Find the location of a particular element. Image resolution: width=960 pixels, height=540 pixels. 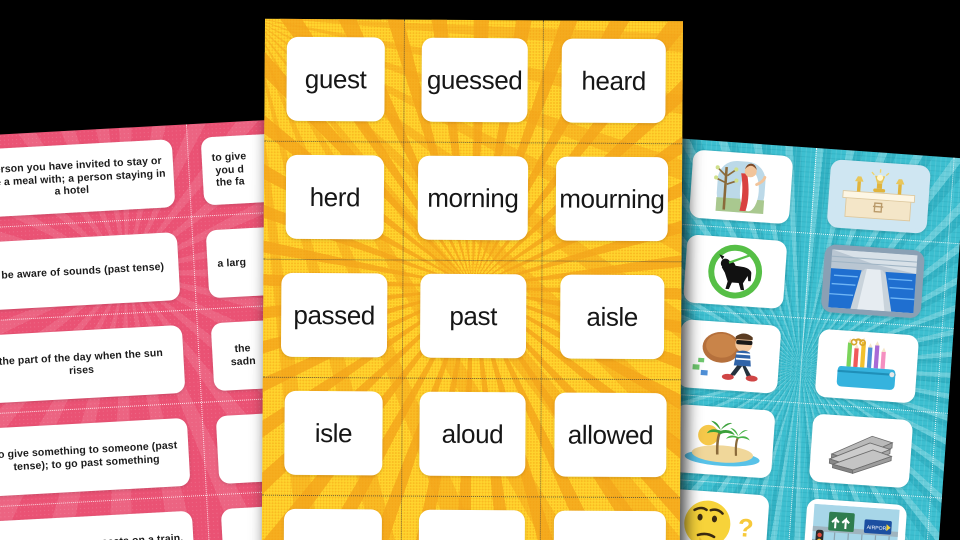

word-card: aisle is located at coordinates (612, 317).